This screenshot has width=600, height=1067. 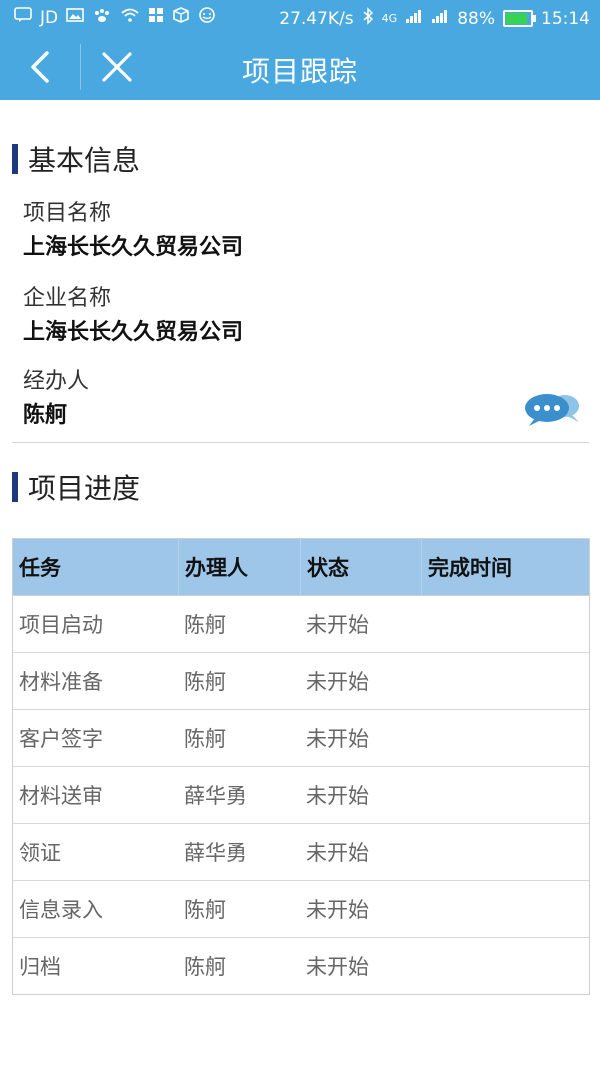 I want to click on battery-icon, so click(x=519, y=18).